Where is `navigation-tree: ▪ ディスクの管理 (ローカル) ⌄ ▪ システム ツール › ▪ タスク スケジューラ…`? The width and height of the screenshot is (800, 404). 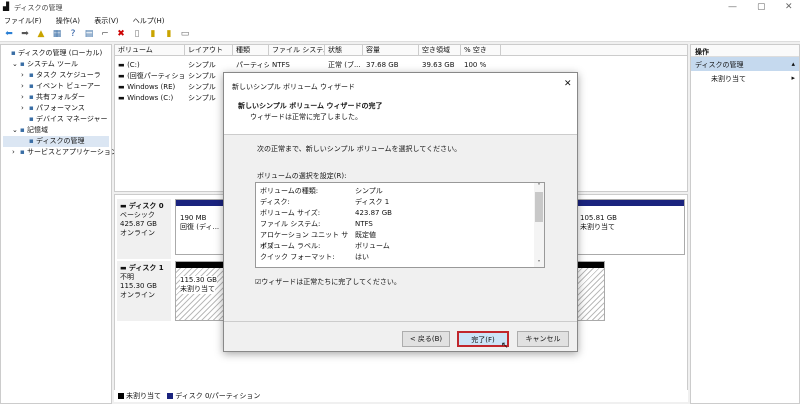
navigation-tree: ▪ ディスクの管理 (ローカル) ⌄ ▪ システム ツール › ▪ タスク スケジューラ… is located at coordinates (59, 224).